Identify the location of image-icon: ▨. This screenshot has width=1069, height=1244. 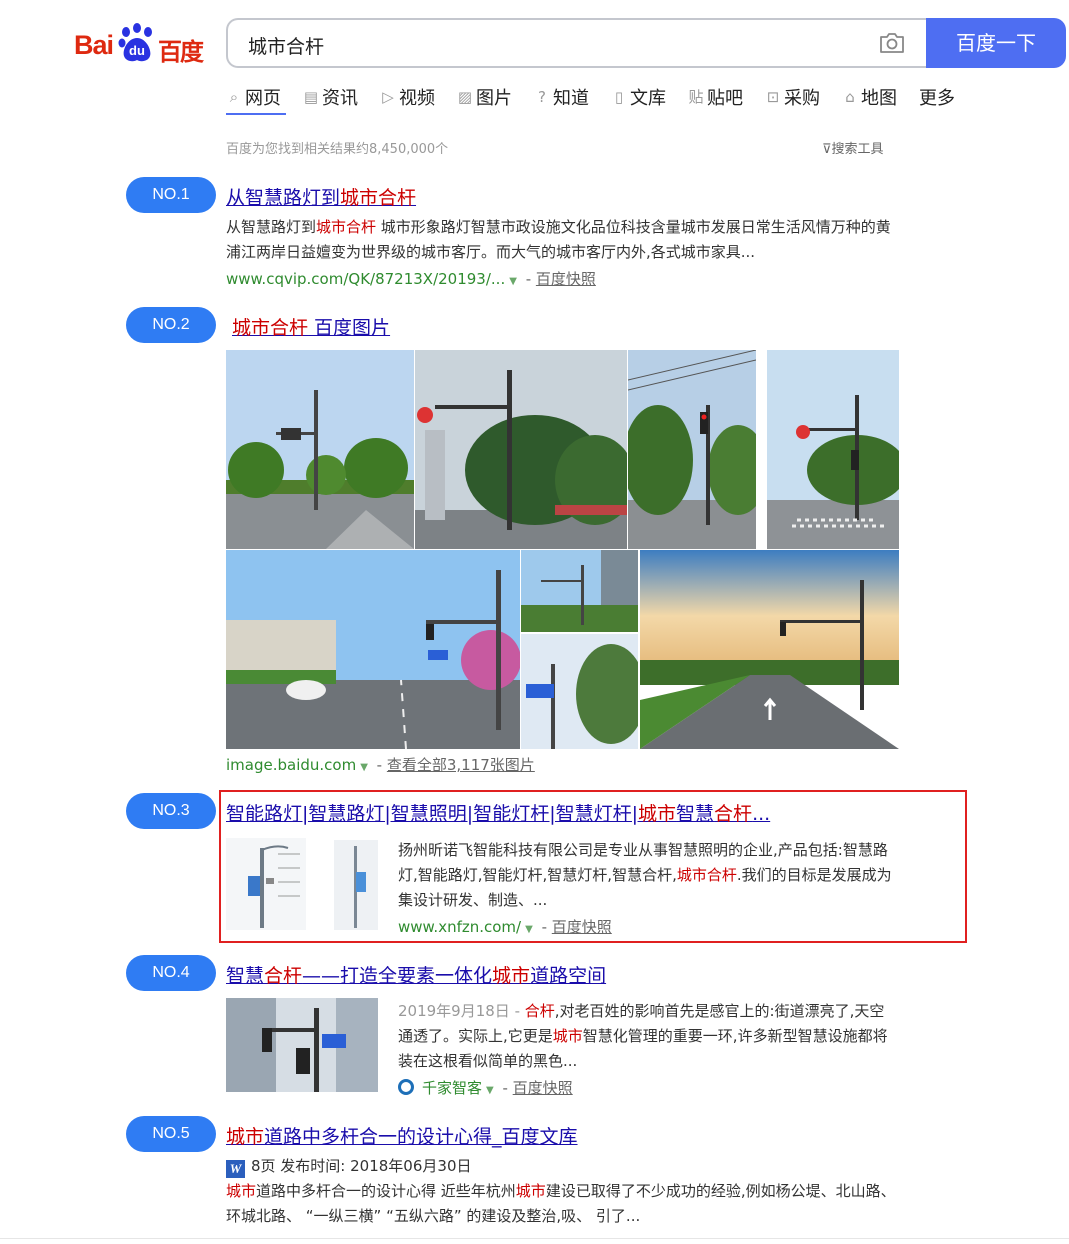
(465, 97).